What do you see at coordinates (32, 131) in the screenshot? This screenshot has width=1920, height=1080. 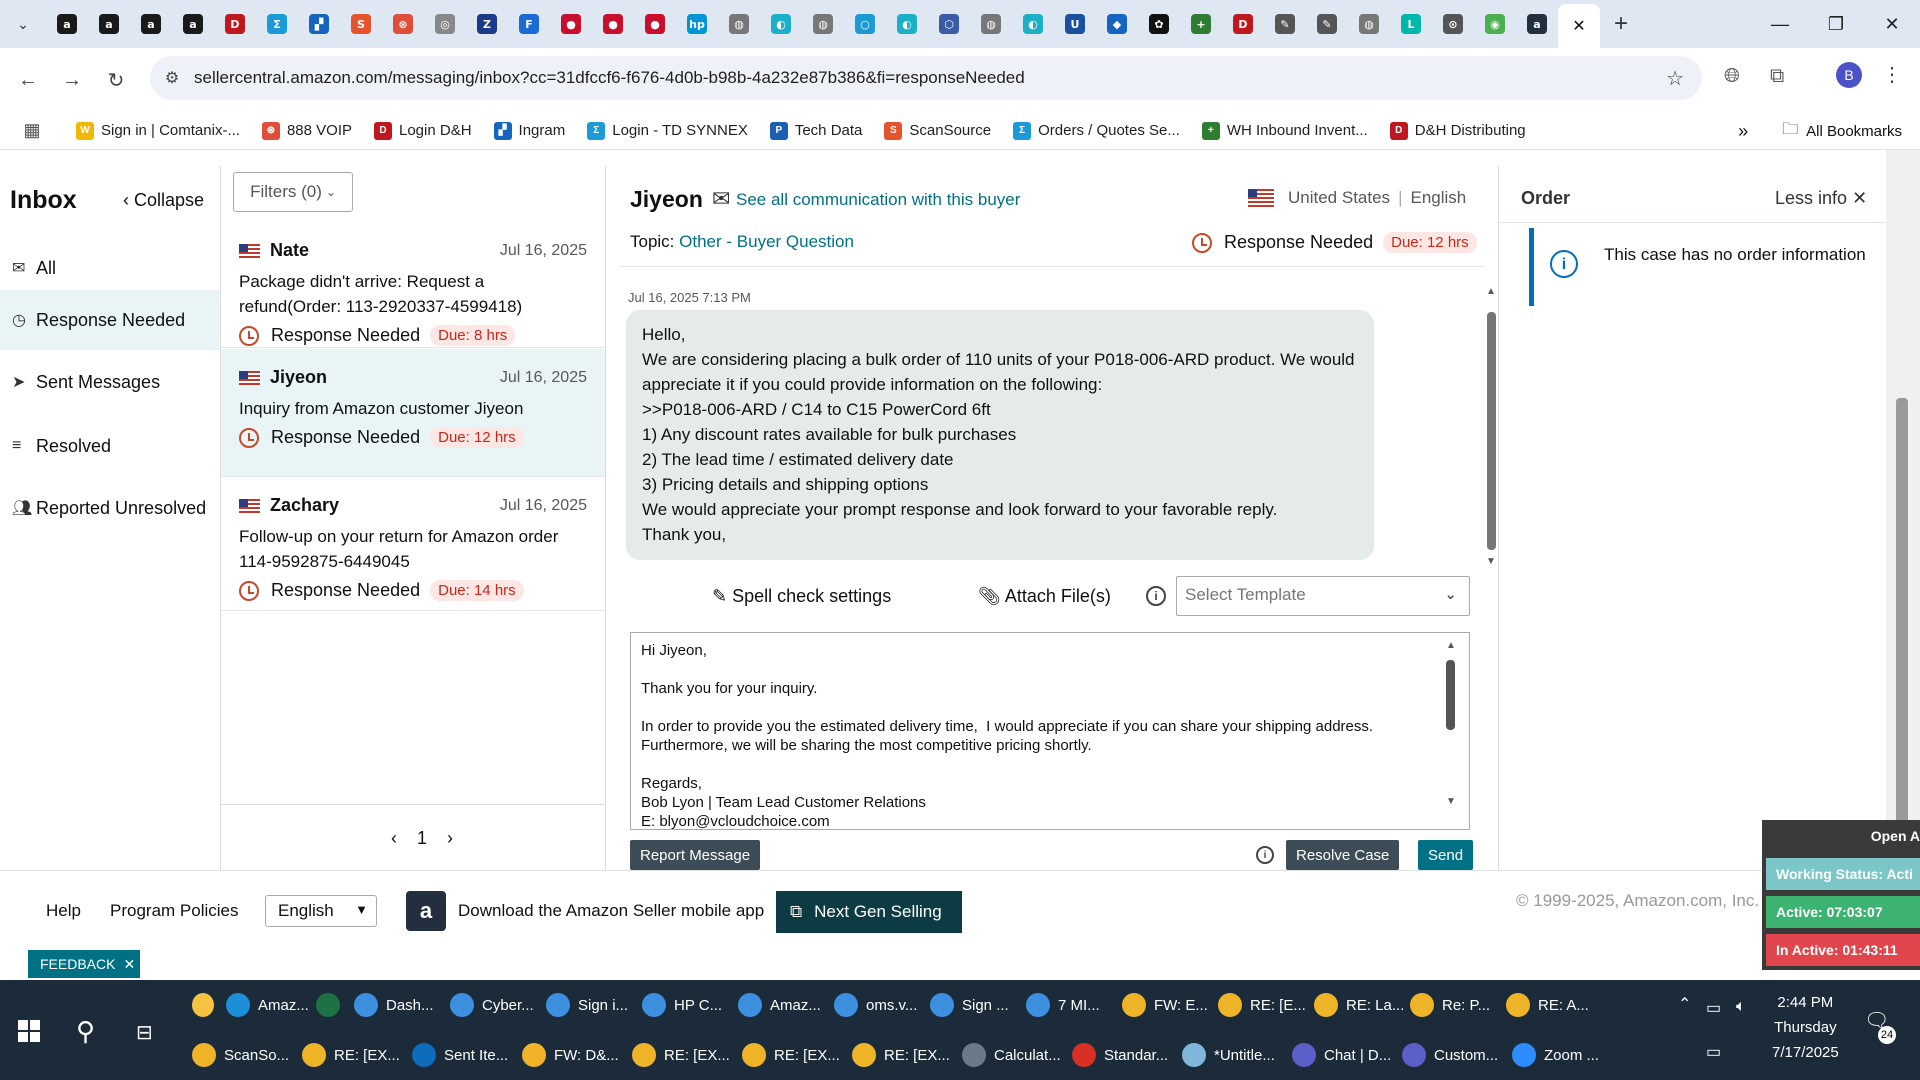 I see `apps-grid-icon: ▦` at bounding box center [32, 131].